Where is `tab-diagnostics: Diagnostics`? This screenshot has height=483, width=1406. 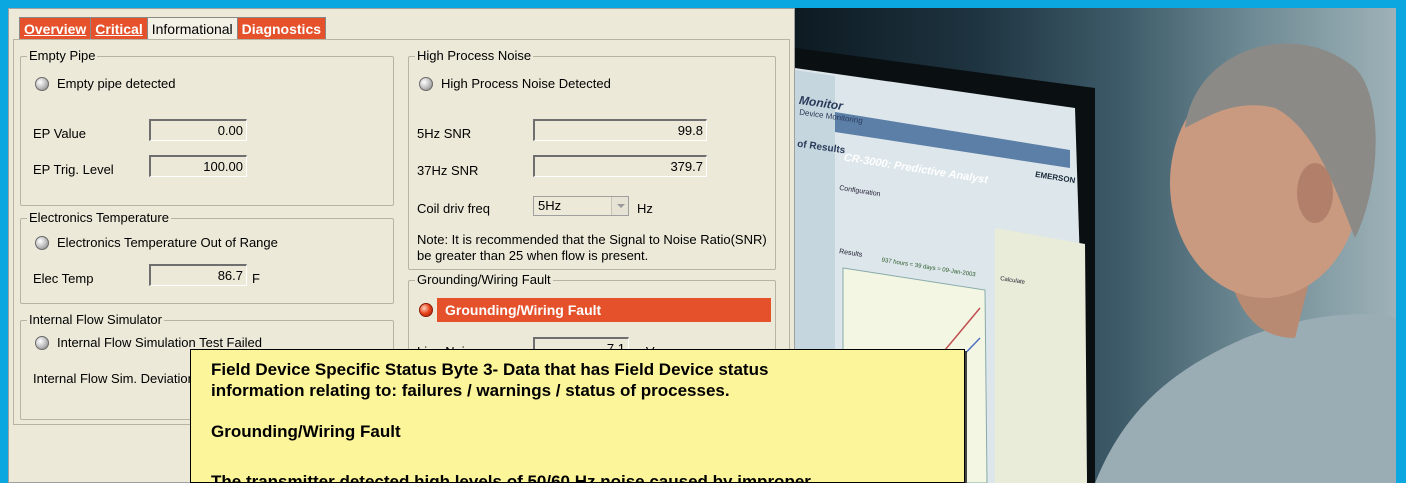 tab-diagnostics: Diagnostics is located at coordinates (281, 28).